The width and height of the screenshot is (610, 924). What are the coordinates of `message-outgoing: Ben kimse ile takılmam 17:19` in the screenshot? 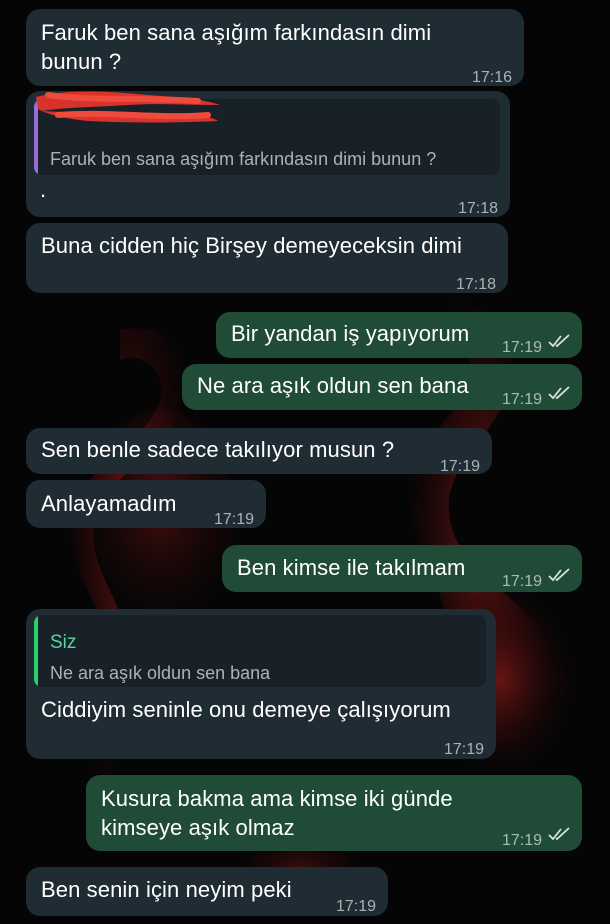 It's located at (402, 568).